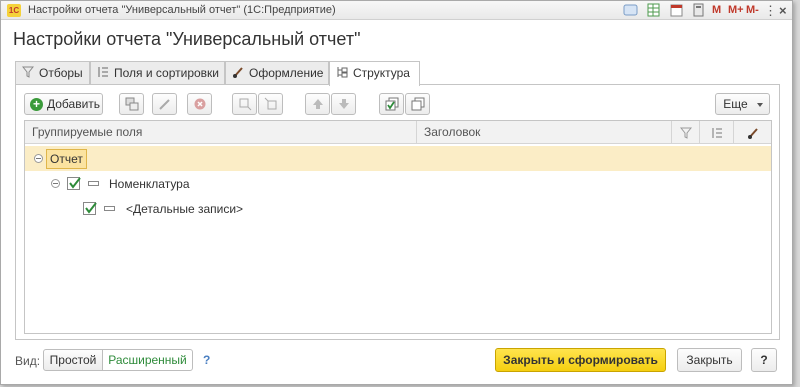  I want to click on move-up-button, so click(317, 104).